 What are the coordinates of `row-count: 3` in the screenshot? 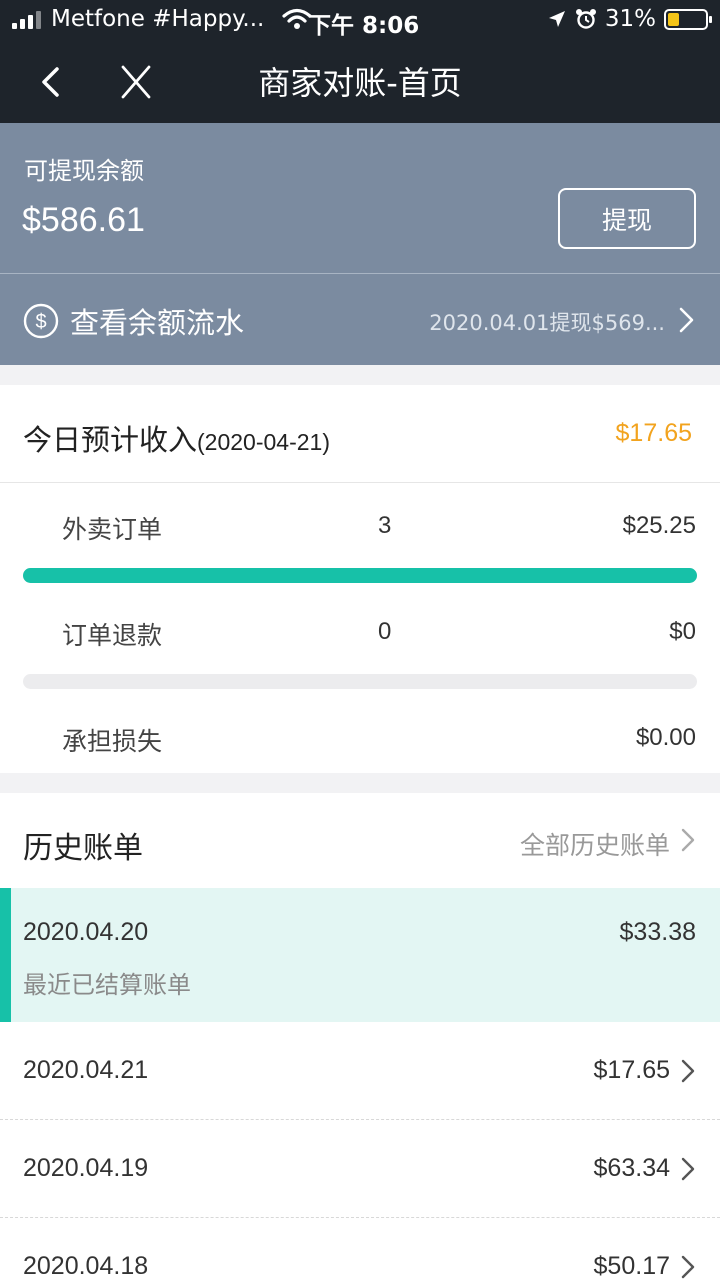 It's located at (385, 525).